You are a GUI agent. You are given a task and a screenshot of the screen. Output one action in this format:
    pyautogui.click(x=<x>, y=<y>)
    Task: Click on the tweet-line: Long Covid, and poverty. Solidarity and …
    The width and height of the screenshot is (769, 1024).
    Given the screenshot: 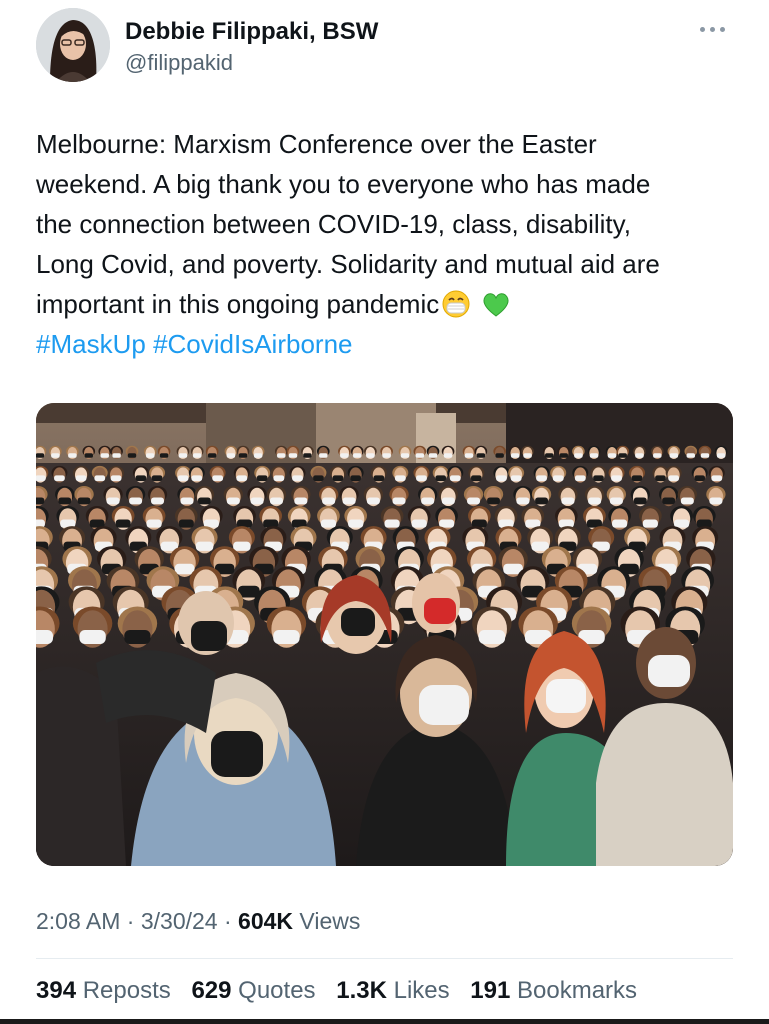 What is the action you would take?
    pyautogui.click(x=348, y=264)
    